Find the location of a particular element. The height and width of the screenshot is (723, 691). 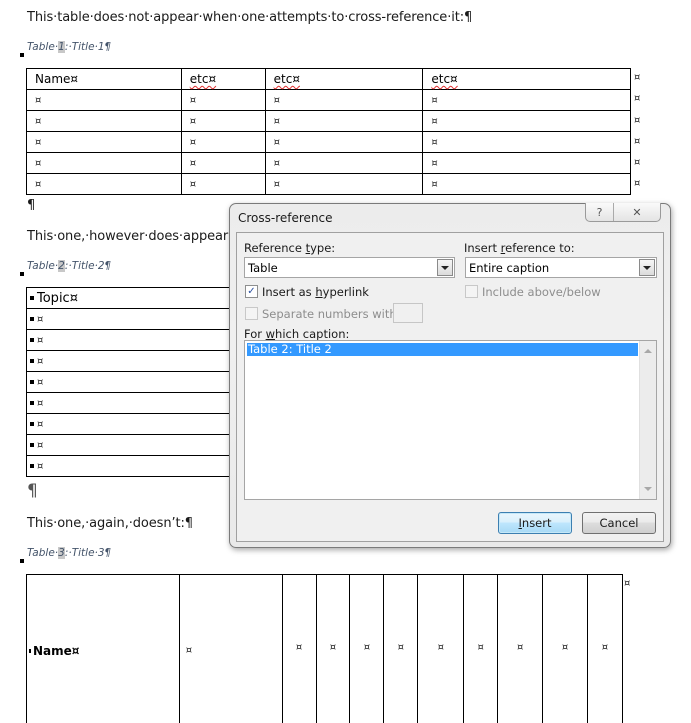

caption-prefix: Table· is located at coordinates (43, 553).